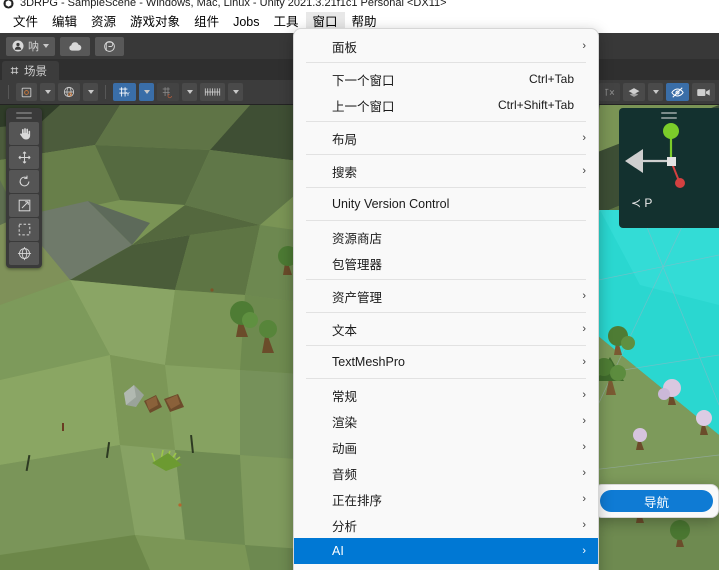 The height and width of the screenshot is (570, 719). What do you see at coordinates (146, 92) in the screenshot?
I see `gizmo-toggle-dropdown` at bounding box center [146, 92].